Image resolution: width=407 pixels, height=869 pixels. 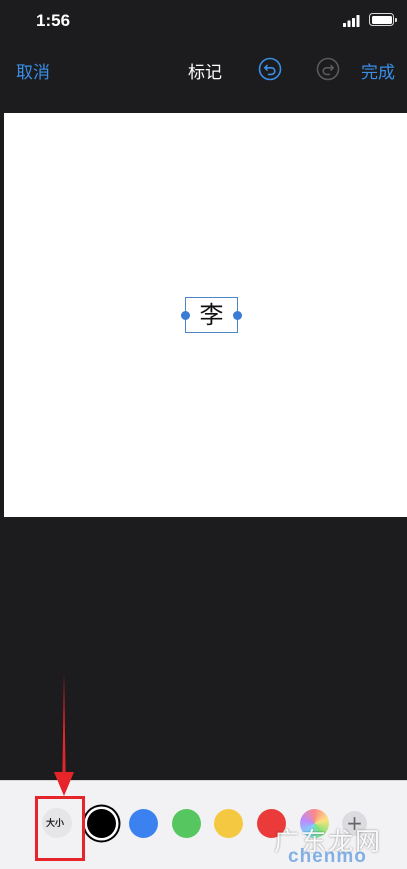 I want to click on text-annotation-box: 李, so click(x=211, y=315).